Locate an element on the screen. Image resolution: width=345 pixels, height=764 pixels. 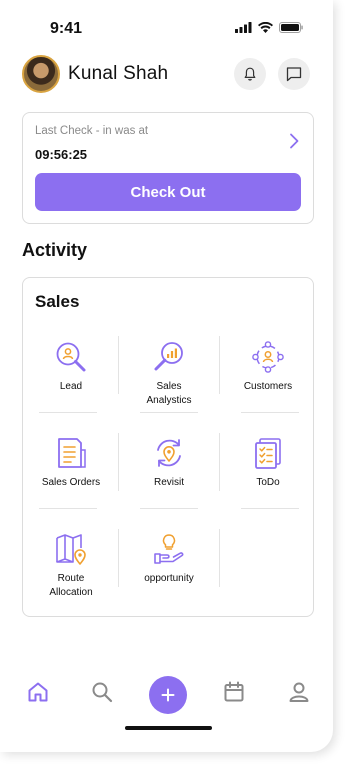
last-check-time: 09:56:25 is located at coordinates (61, 154).